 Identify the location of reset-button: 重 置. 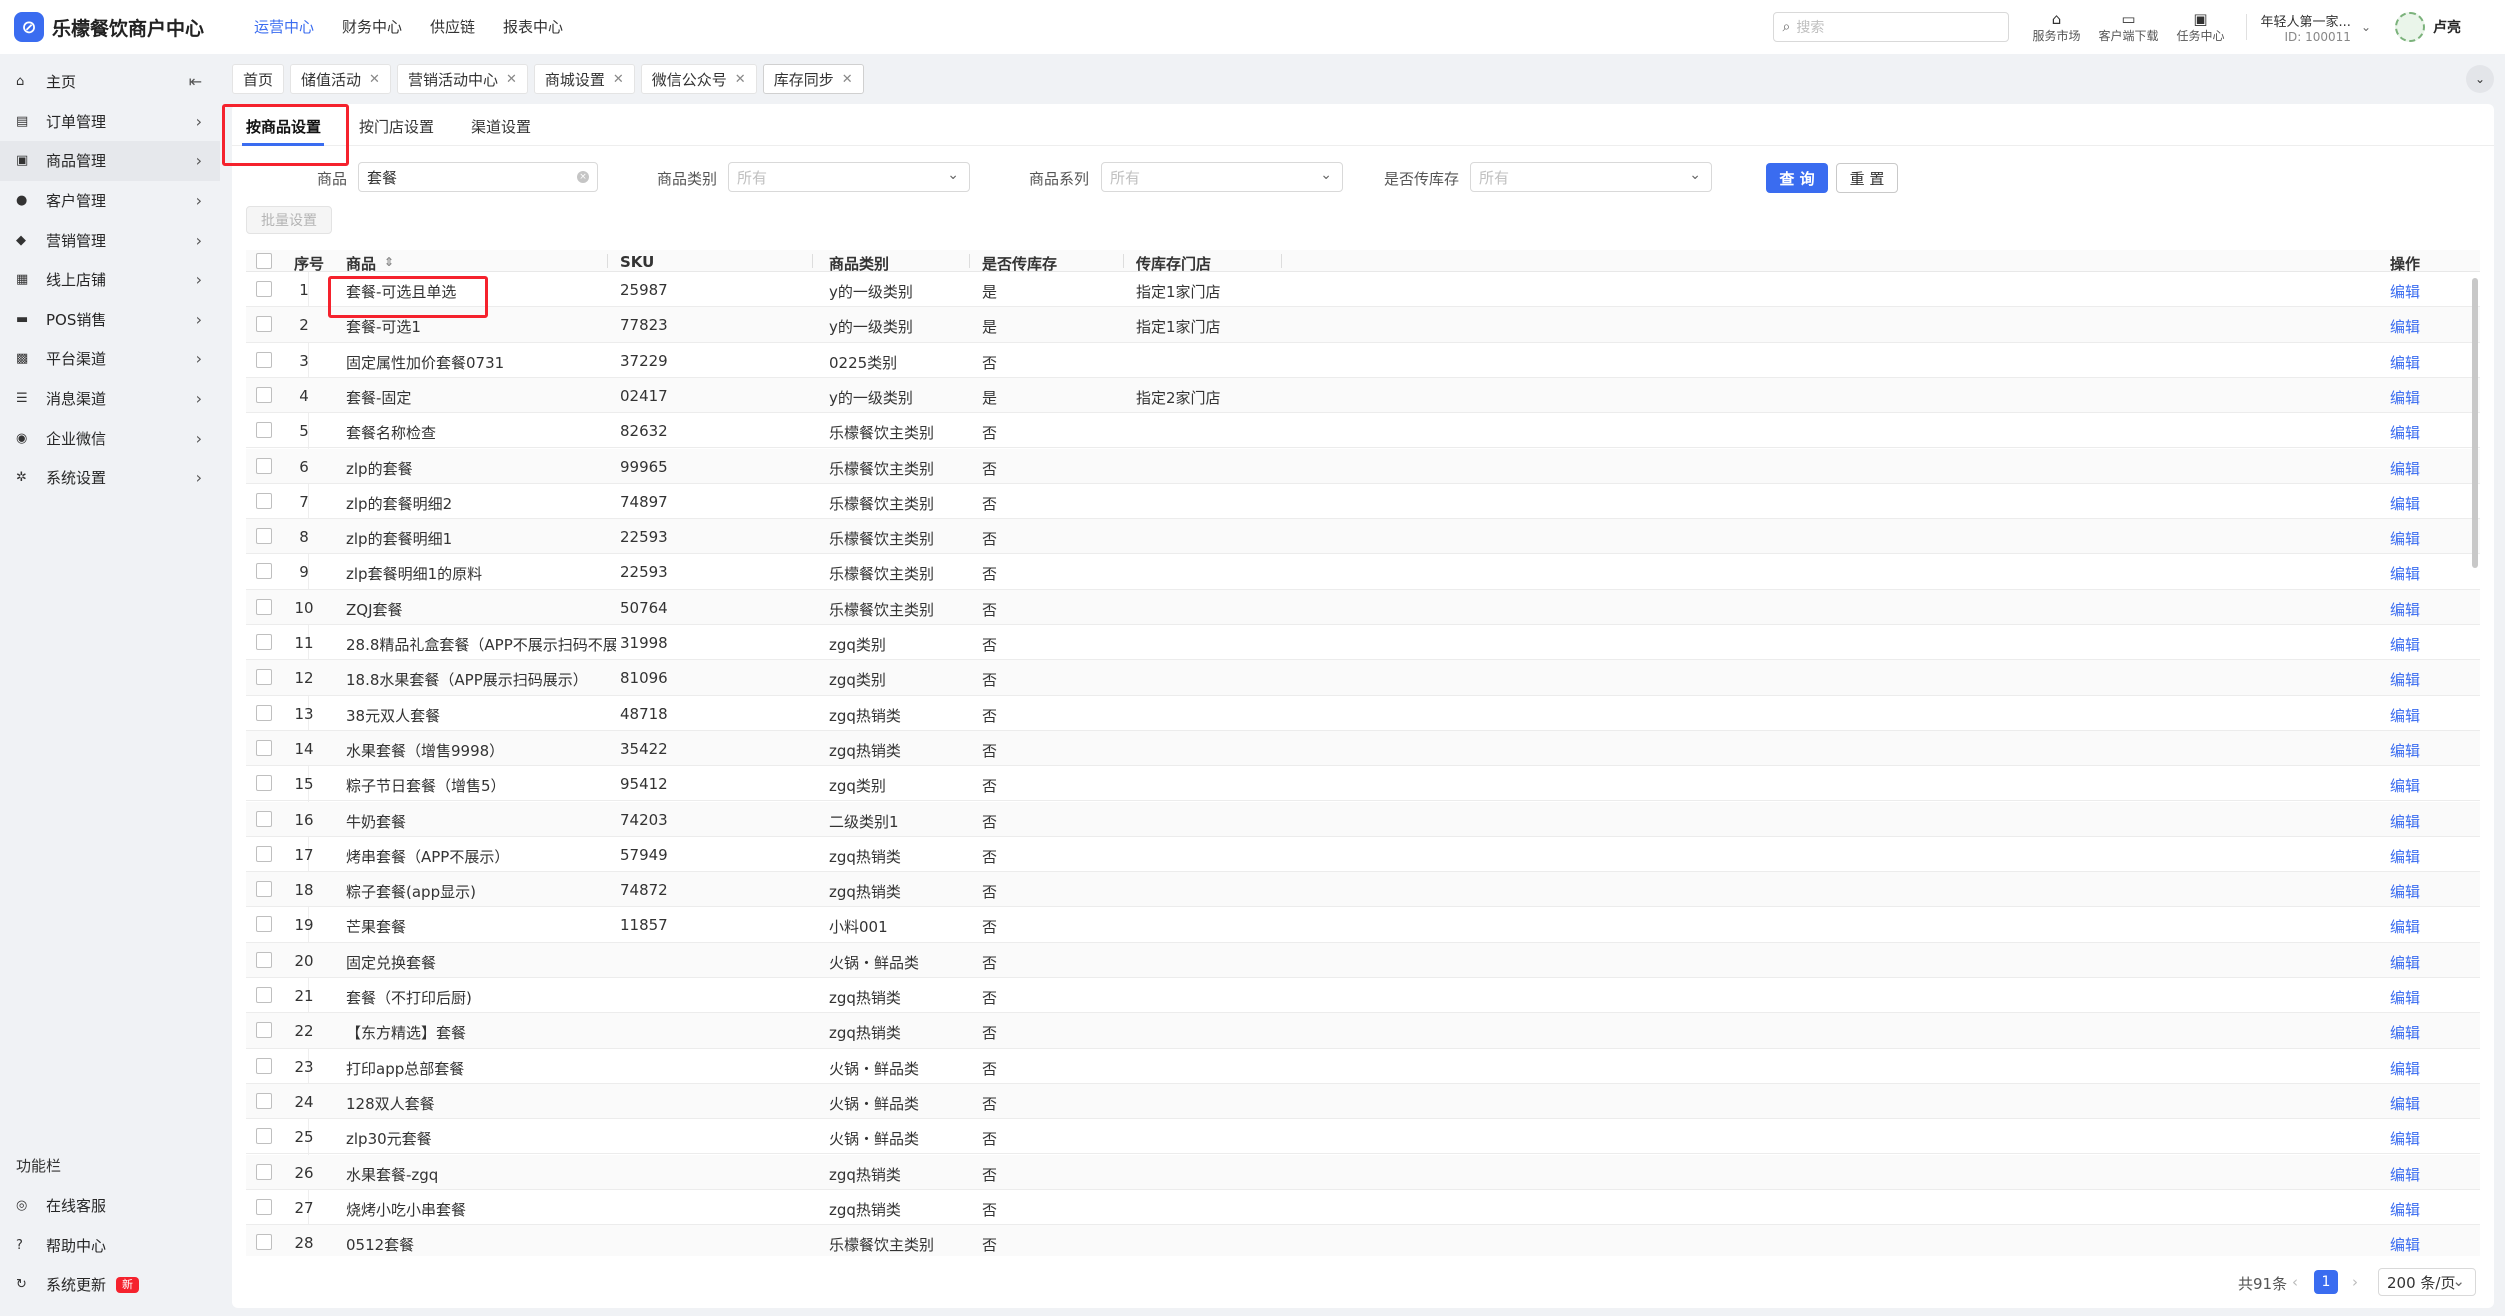
(1867, 178).